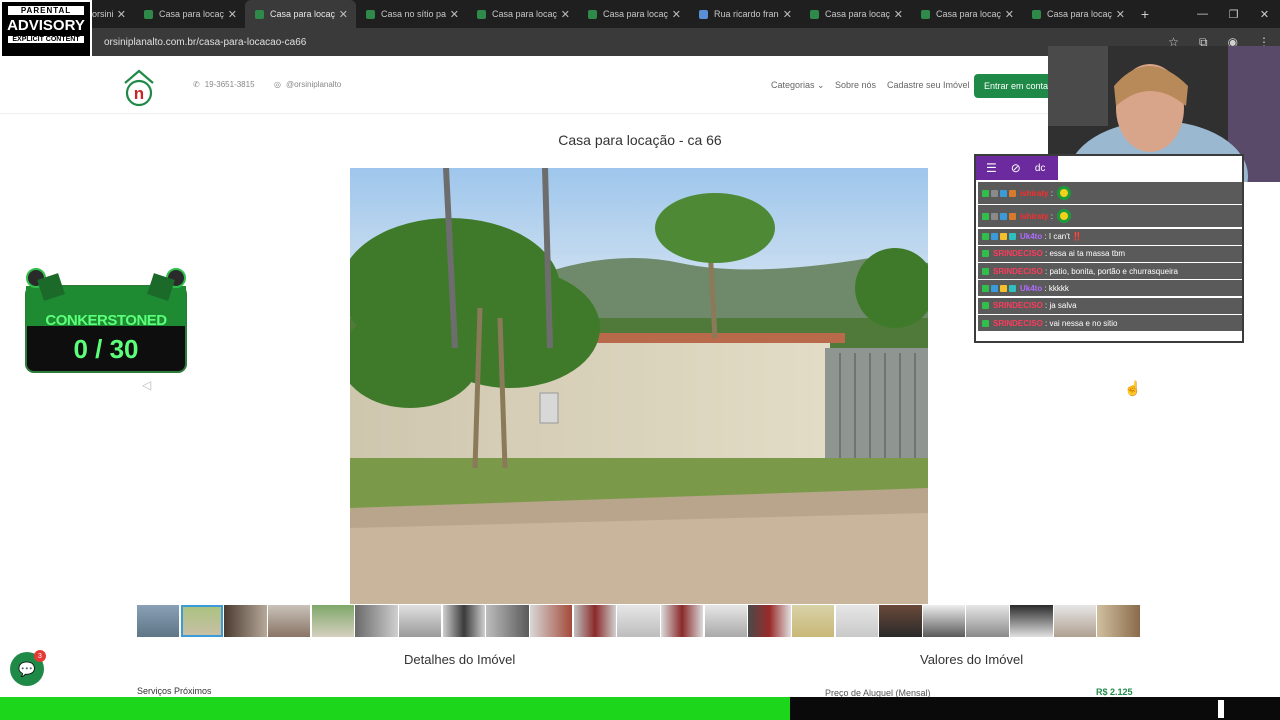 The image size is (1280, 720). Describe the element at coordinates (139, 93) in the screenshot. I see `svg-text: n` at that location.